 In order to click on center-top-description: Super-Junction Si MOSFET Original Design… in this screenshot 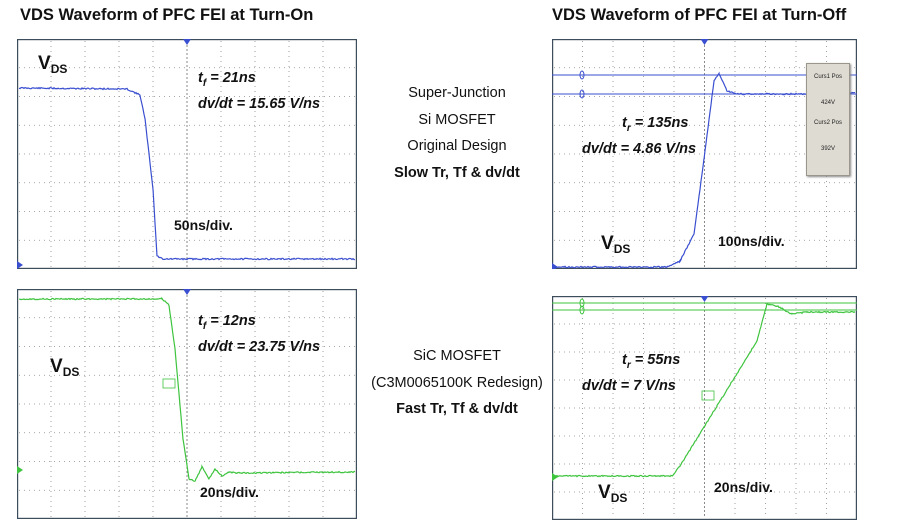, I will do `click(457, 133)`.